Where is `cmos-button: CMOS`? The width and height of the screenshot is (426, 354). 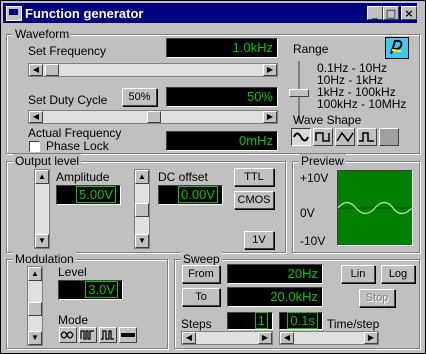
cmos-button: CMOS is located at coordinates (254, 200).